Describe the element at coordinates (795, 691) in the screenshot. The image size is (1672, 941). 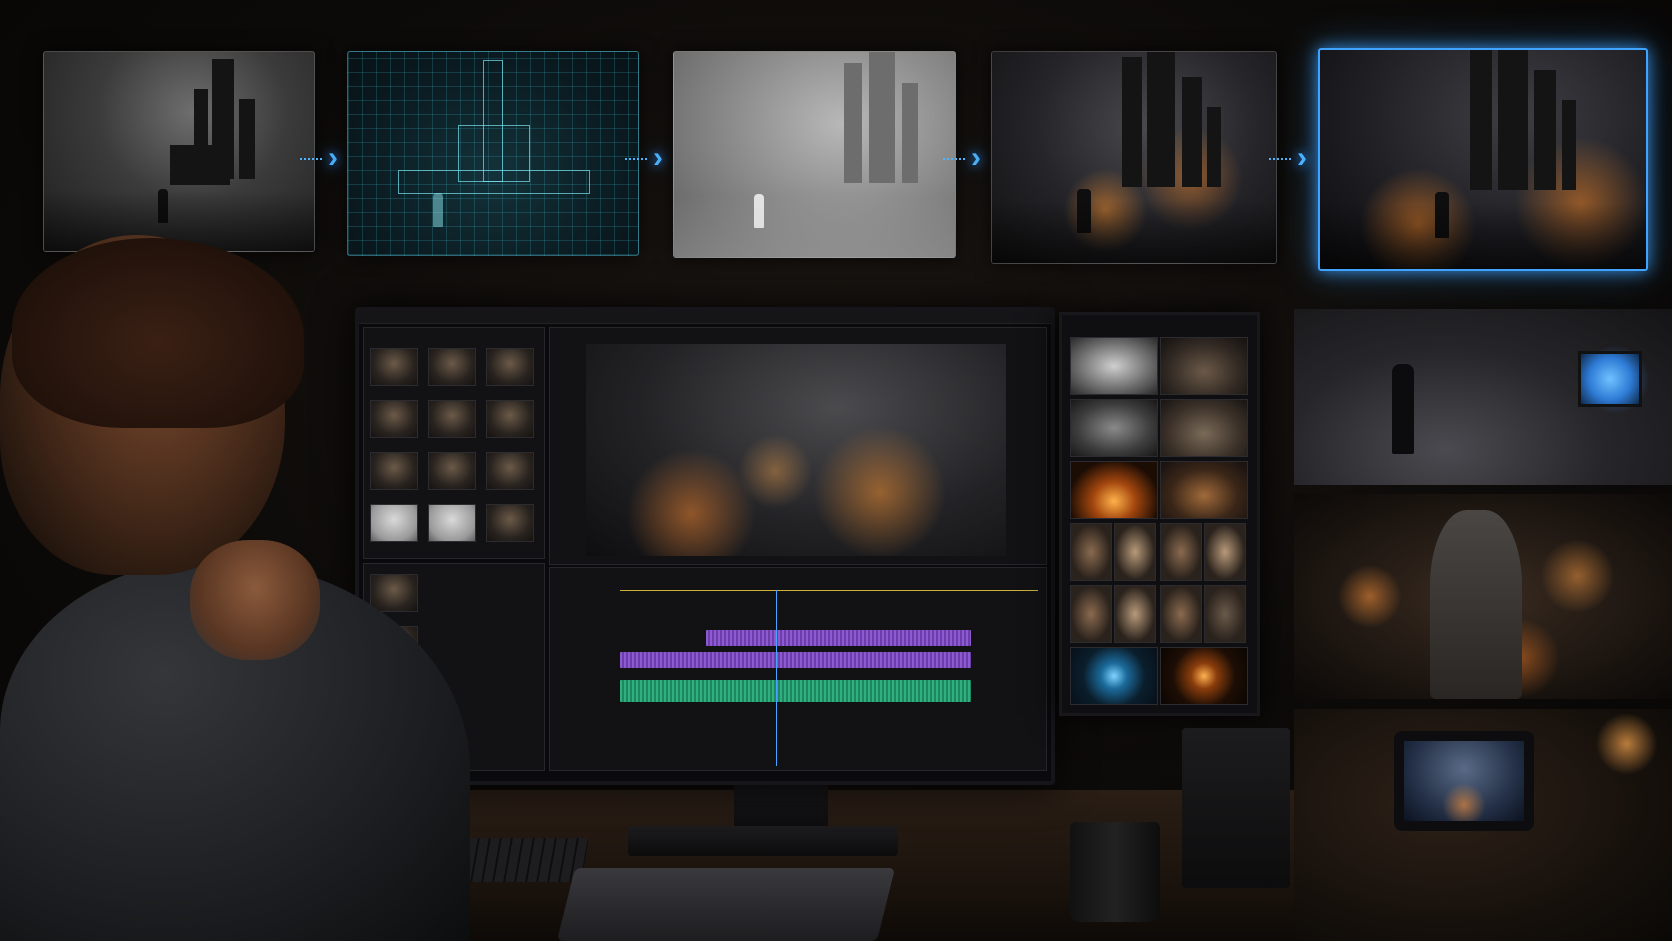
I see `timeline-track-audio` at that location.